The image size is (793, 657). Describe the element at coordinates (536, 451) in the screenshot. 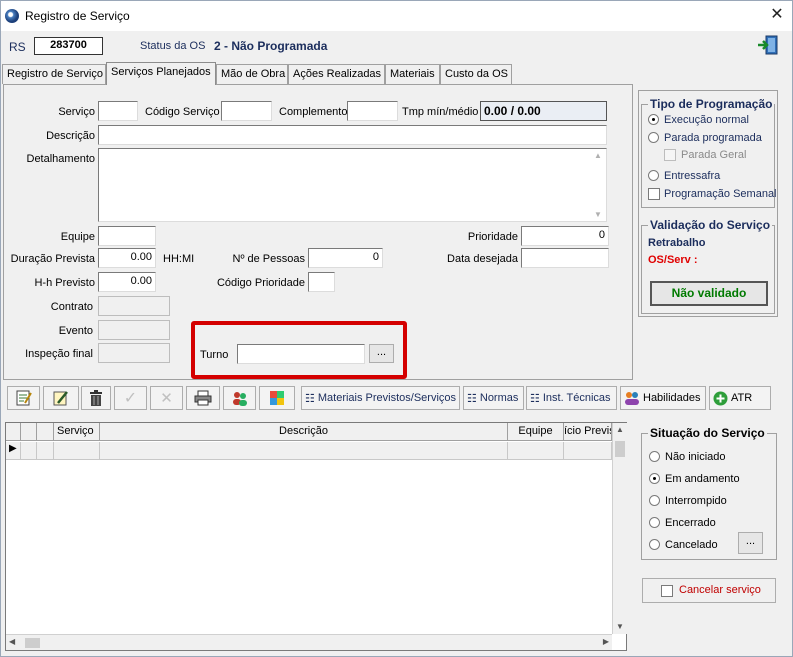

I see `grid-cell-equipe` at that location.